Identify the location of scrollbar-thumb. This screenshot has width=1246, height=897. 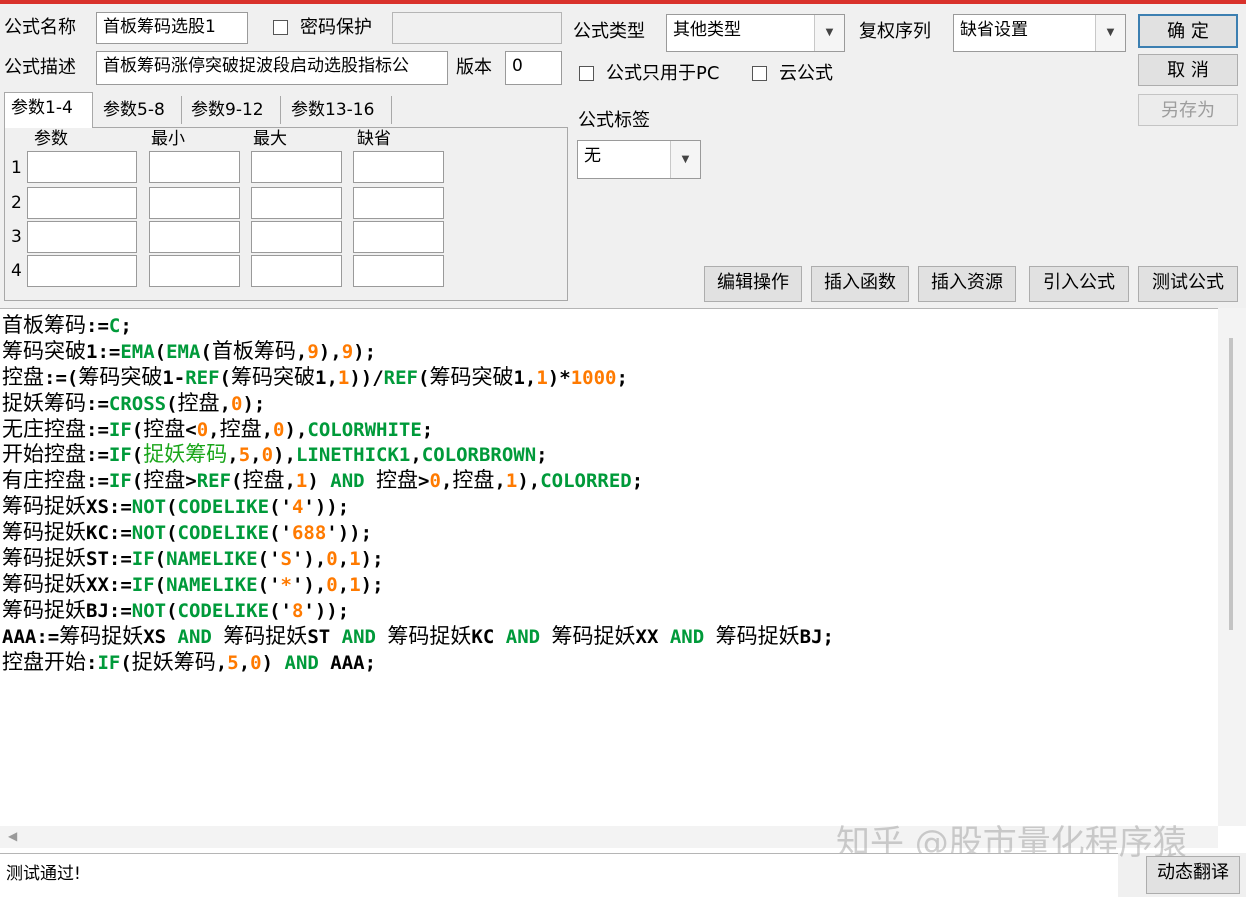
(1231, 484).